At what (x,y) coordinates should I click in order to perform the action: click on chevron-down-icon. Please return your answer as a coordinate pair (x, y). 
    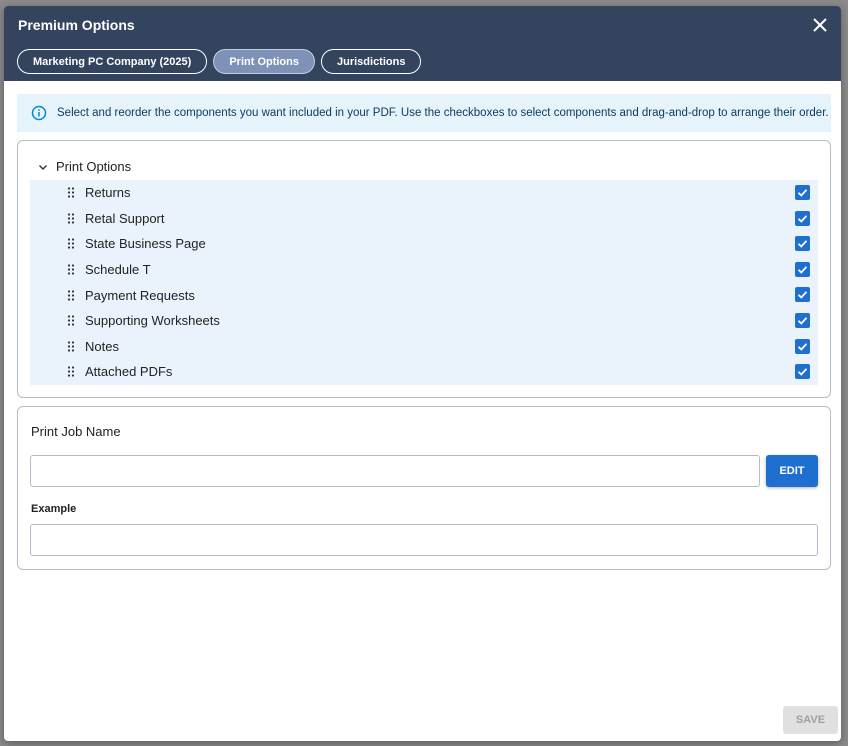
    Looking at the image, I should click on (43, 167).